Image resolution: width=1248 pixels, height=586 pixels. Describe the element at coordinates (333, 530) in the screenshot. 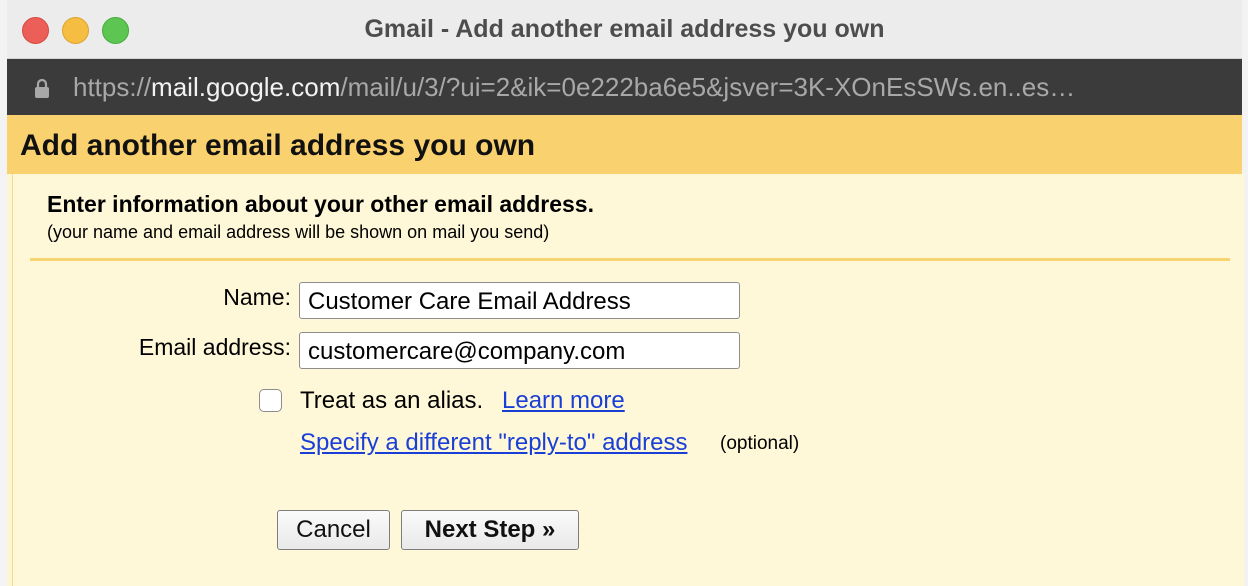

I see `cancel-button: Cancel` at that location.